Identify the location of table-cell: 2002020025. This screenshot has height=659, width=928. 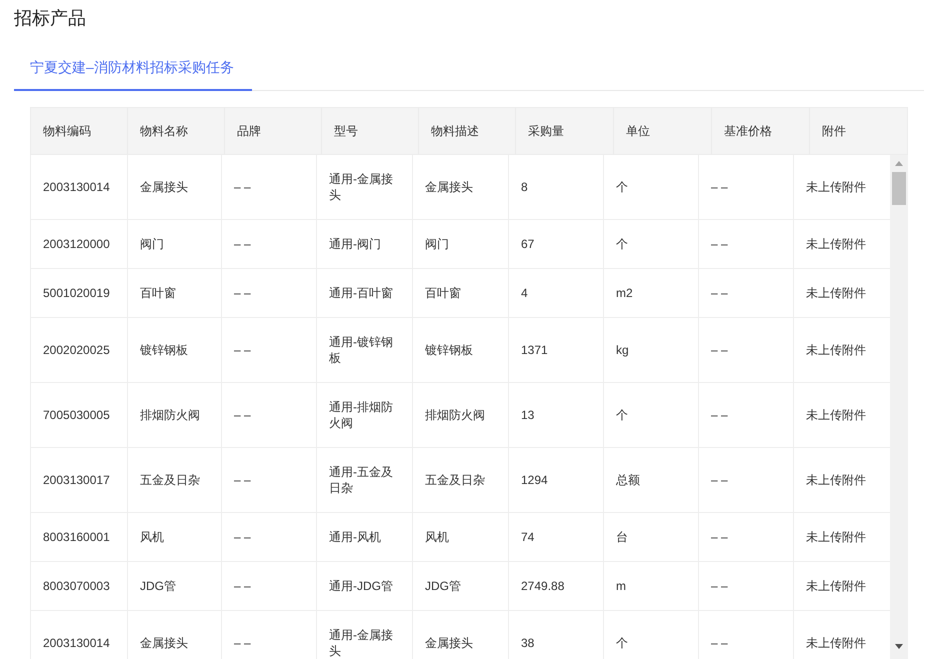
(78, 350).